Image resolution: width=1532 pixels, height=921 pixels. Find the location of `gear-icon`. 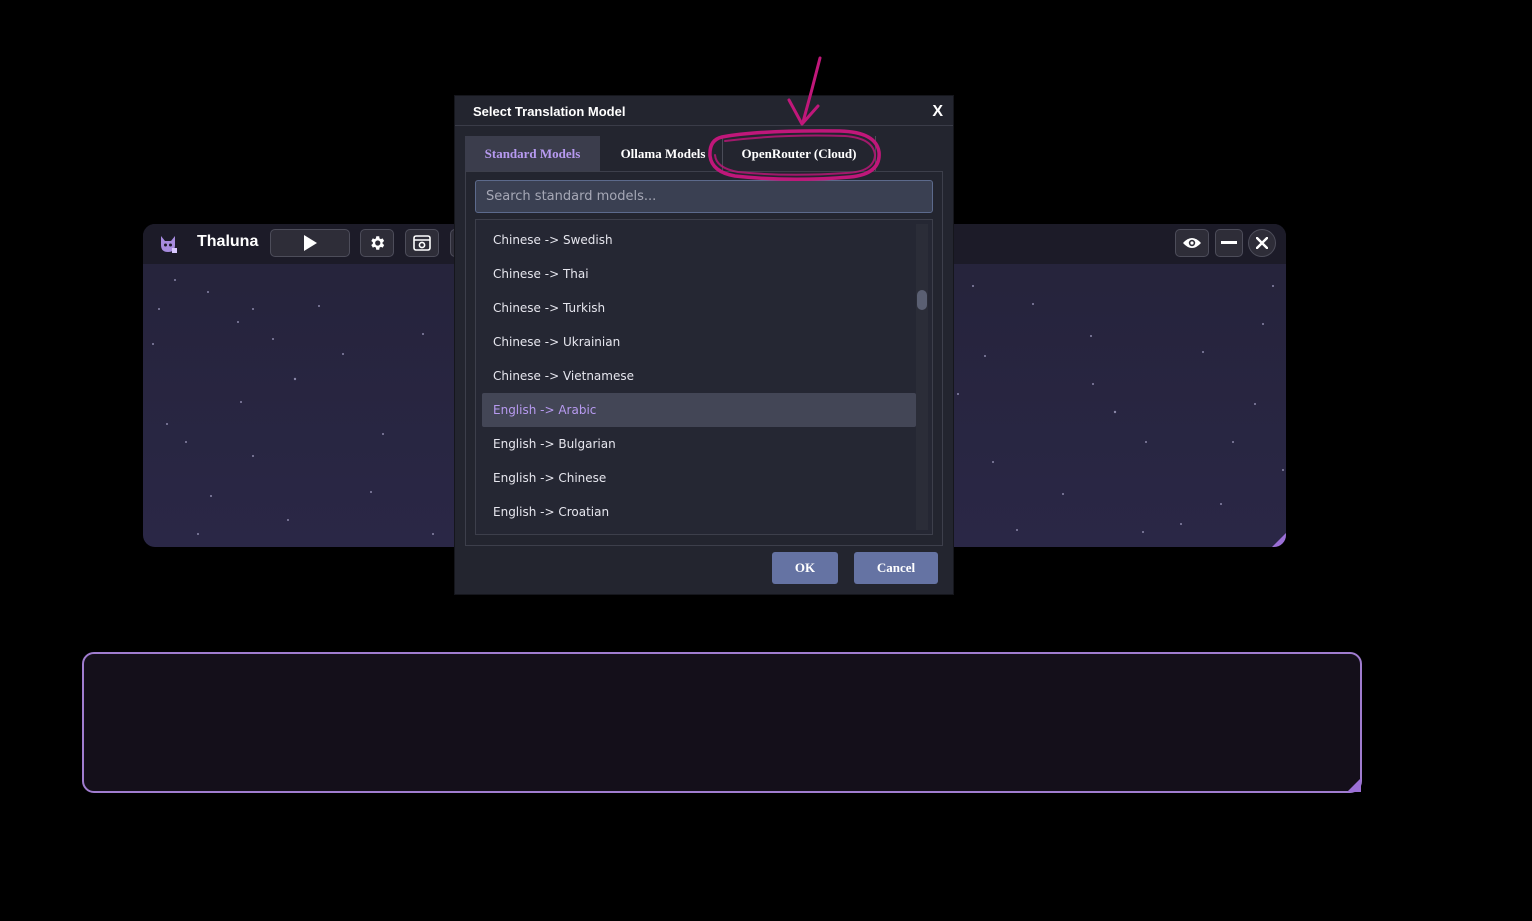

gear-icon is located at coordinates (378, 243).